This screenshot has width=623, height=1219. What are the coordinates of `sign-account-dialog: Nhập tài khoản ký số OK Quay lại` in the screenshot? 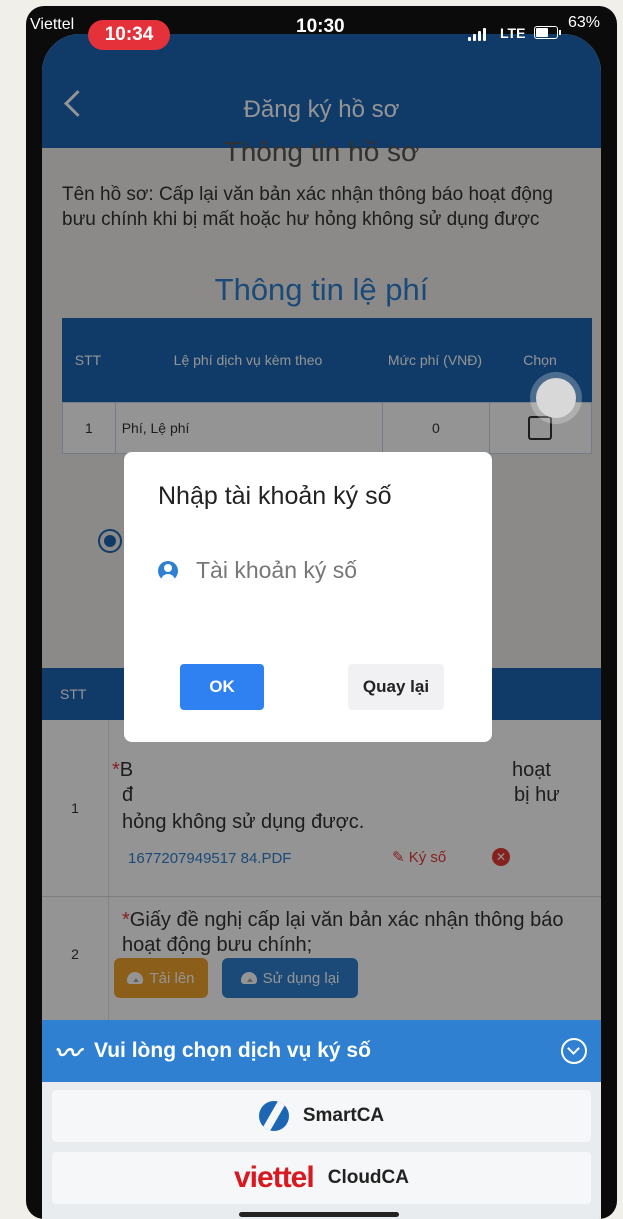 It's located at (308, 597).